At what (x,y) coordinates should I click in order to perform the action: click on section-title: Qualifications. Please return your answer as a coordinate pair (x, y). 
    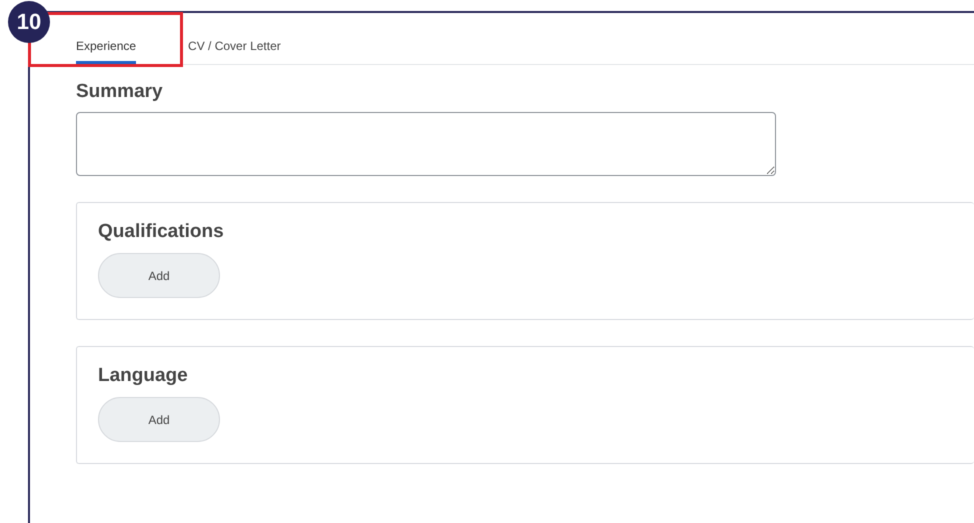
    Looking at the image, I should click on (161, 232).